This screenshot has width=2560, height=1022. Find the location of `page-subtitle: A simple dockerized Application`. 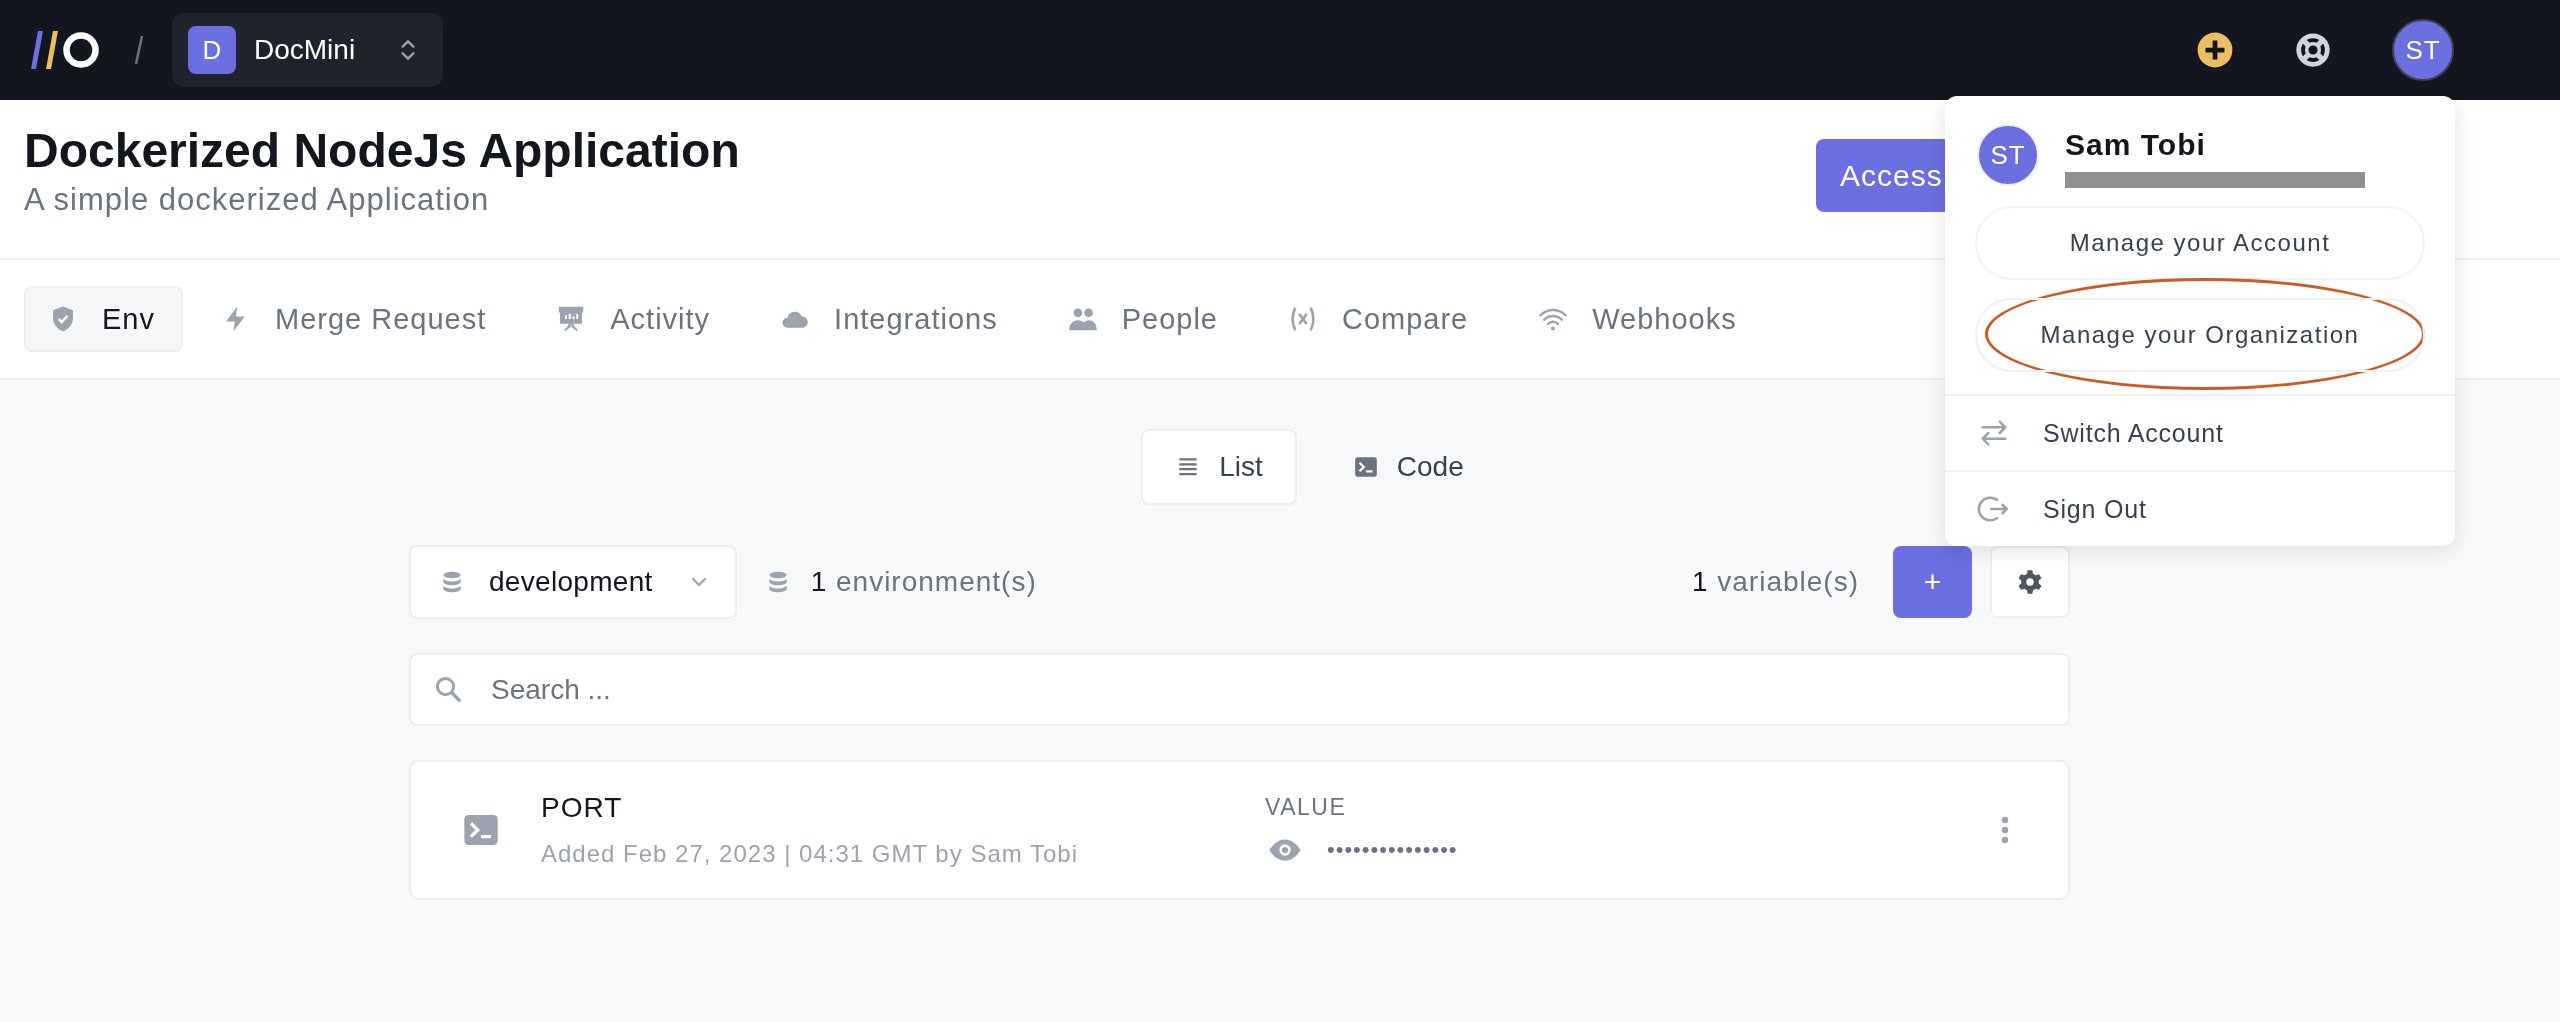

page-subtitle: A simple dockerized Application is located at coordinates (257, 200).